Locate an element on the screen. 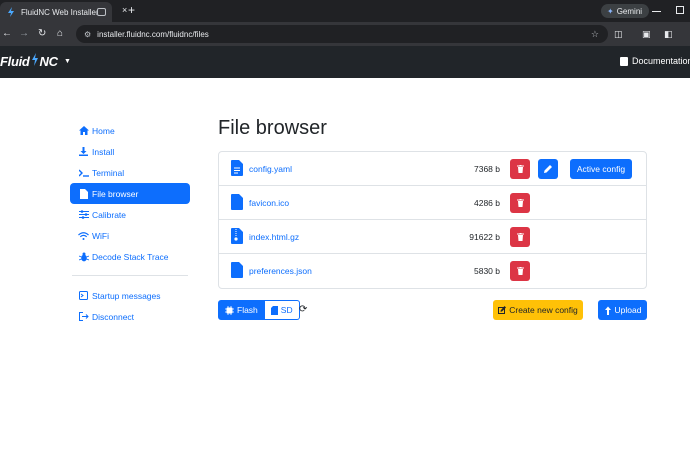 This screenshot has height=460, width=690. sidebar-item-decode-stack-trace: Decode Stack Trace is located at coordinates (130, 256).